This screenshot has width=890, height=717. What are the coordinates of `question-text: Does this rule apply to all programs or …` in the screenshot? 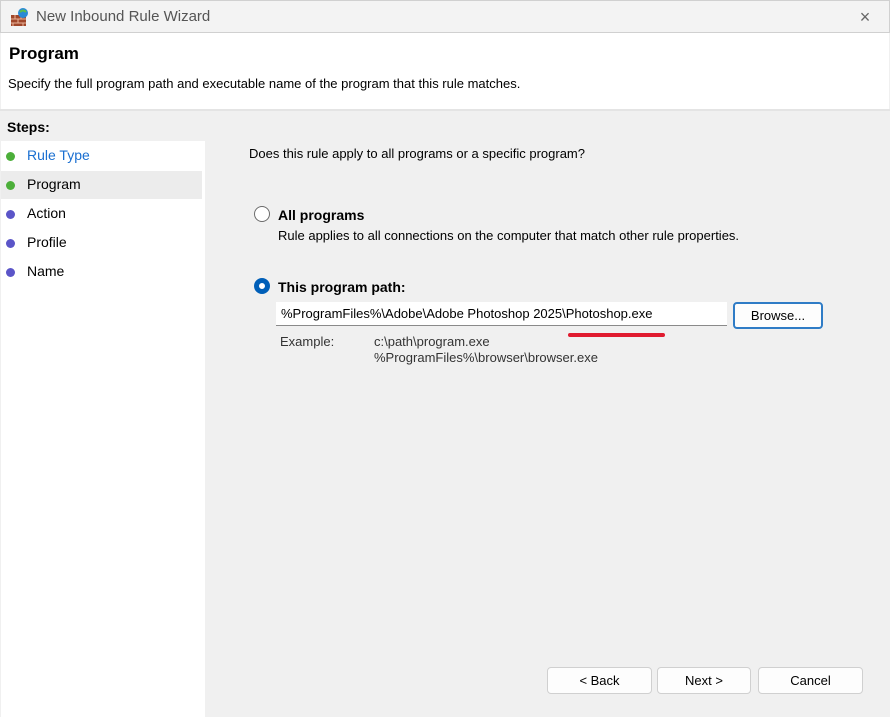 It's located at (417, 153).